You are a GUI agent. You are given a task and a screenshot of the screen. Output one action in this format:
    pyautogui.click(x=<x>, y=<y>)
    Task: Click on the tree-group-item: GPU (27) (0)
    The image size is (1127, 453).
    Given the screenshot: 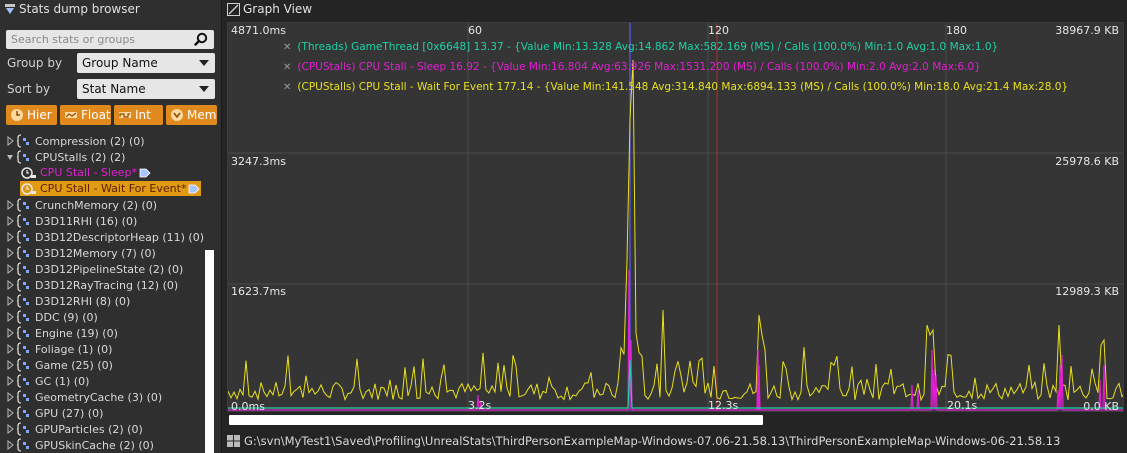 What is the action you would take?
    pyautogui.click(x=54, y=413)
    